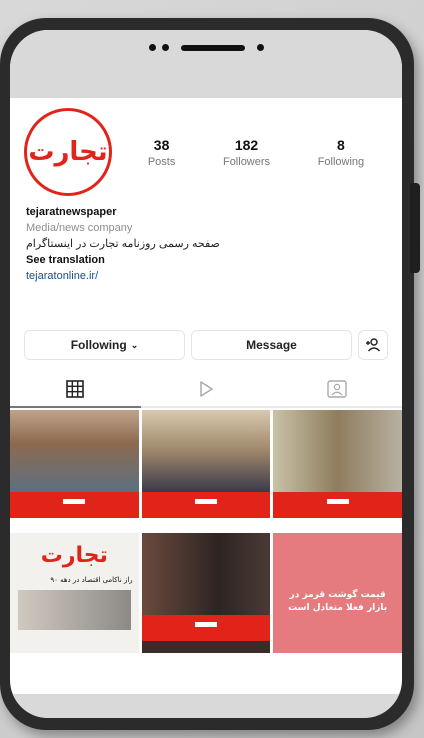 This screenshot has height=738, width=424. Describe the element at coordinates (75, 407) in the screenshot. I see `tab-indicator-active` at that location.